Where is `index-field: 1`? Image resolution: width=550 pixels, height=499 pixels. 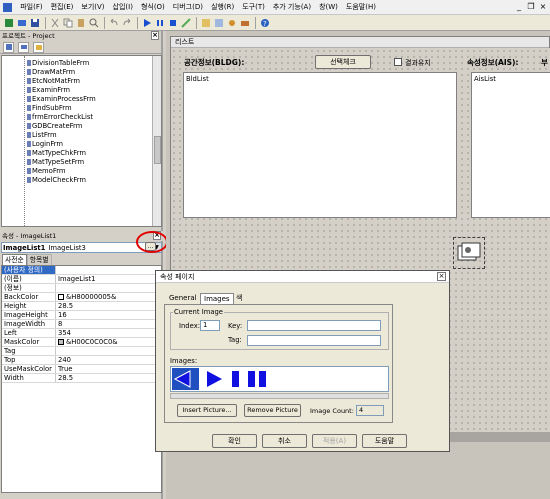 index-field: 1 is located at coordinates (210, 325).